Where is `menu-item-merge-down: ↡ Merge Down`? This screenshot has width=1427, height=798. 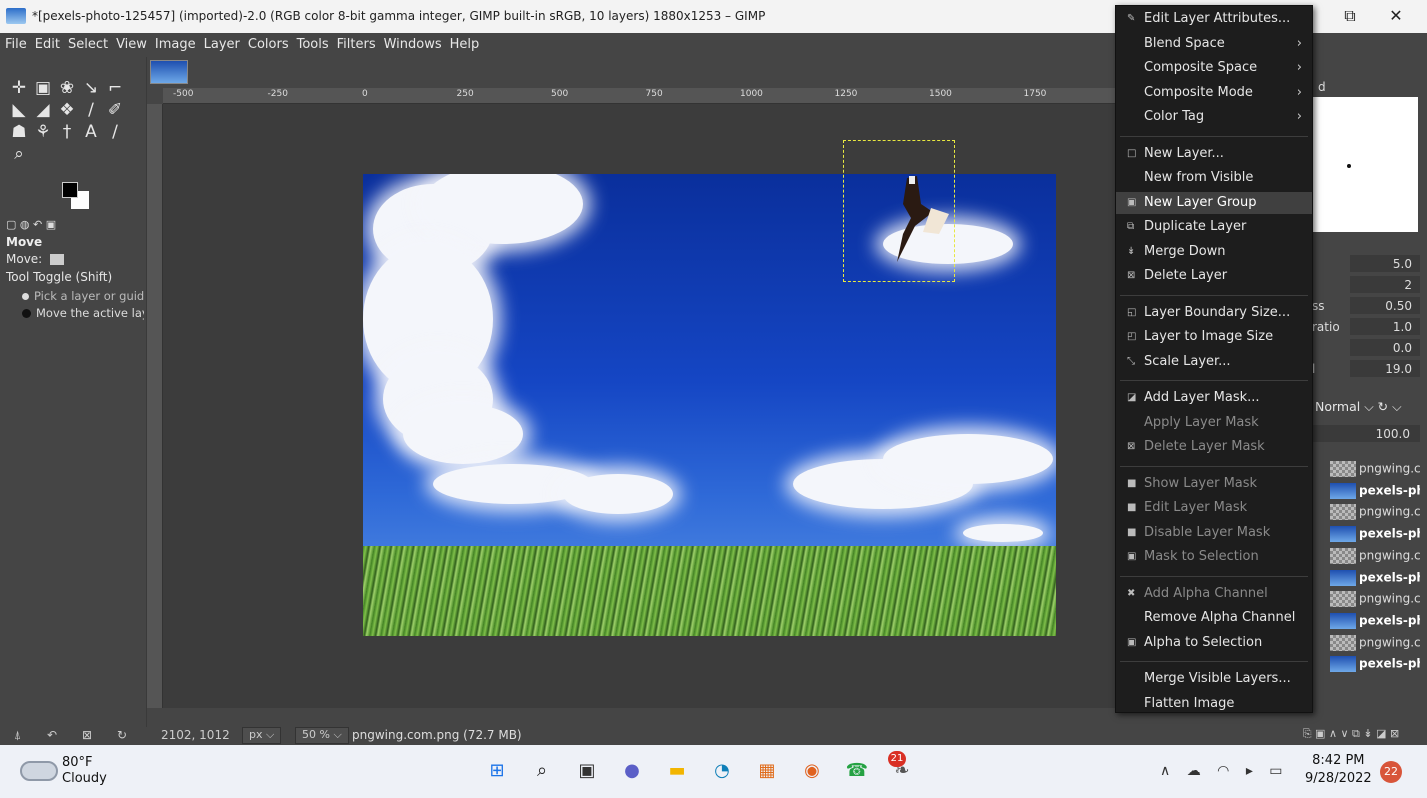 menu-item-merge-down: ↡ Merge Down is located at coordinates (1214, 252).